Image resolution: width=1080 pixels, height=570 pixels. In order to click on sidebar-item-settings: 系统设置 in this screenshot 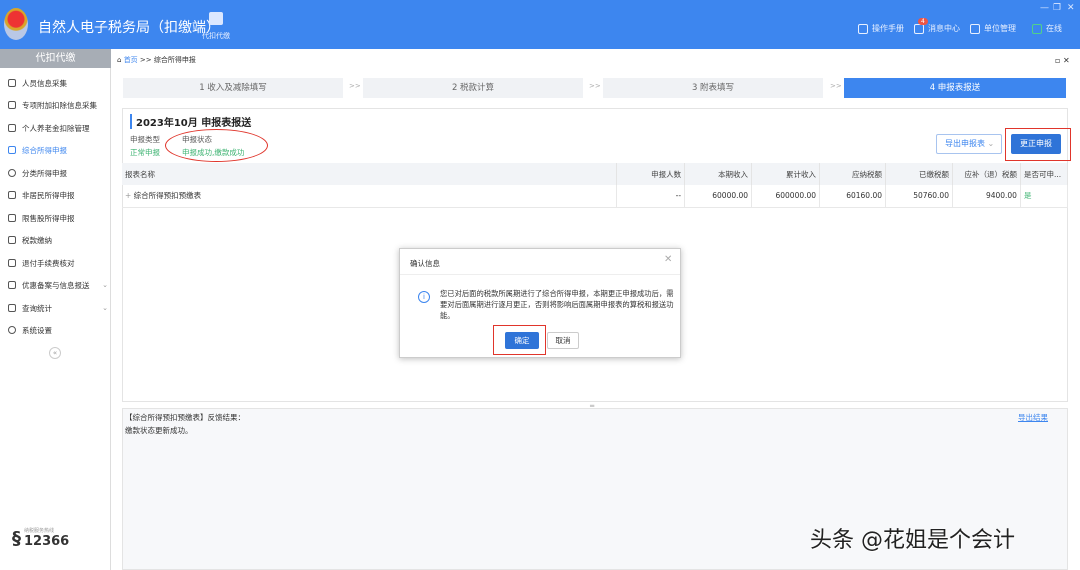, I will do `click(58, 330)`.